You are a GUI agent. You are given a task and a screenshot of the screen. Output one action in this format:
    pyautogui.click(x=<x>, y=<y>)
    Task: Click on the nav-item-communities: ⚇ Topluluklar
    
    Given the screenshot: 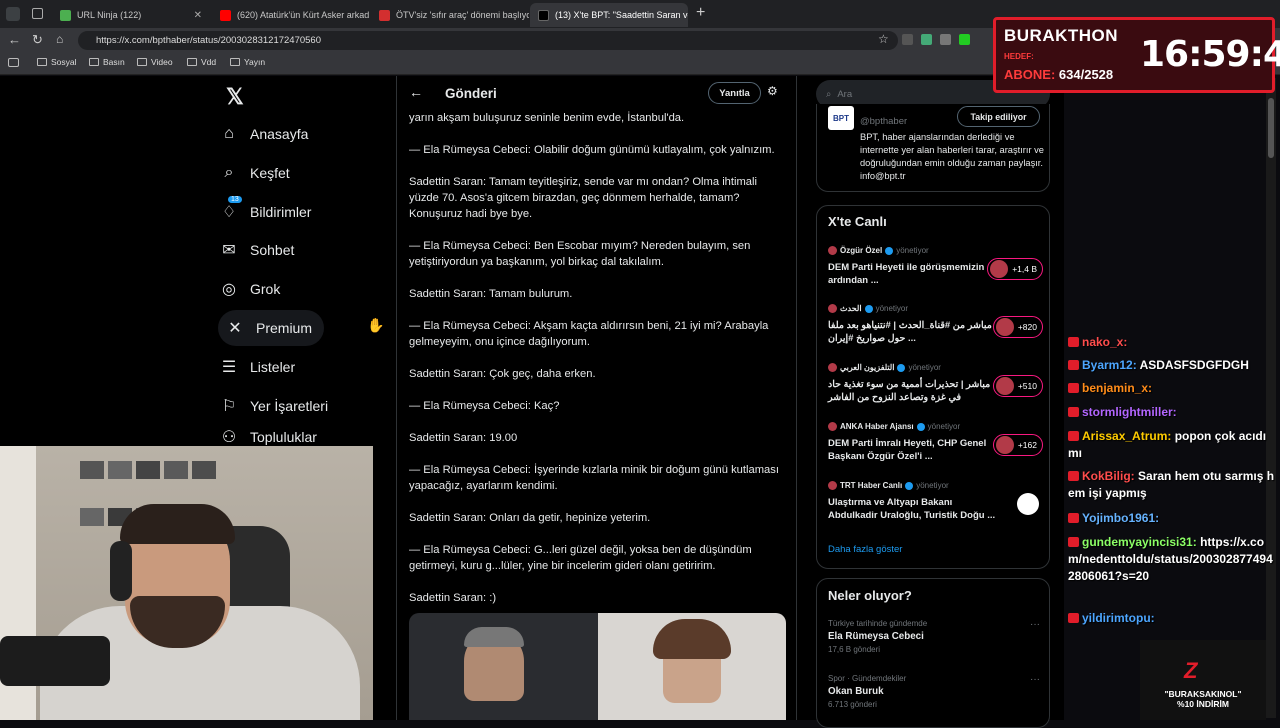 What is the action you would take?
    pyautogui.click(x=268, y=437)
    